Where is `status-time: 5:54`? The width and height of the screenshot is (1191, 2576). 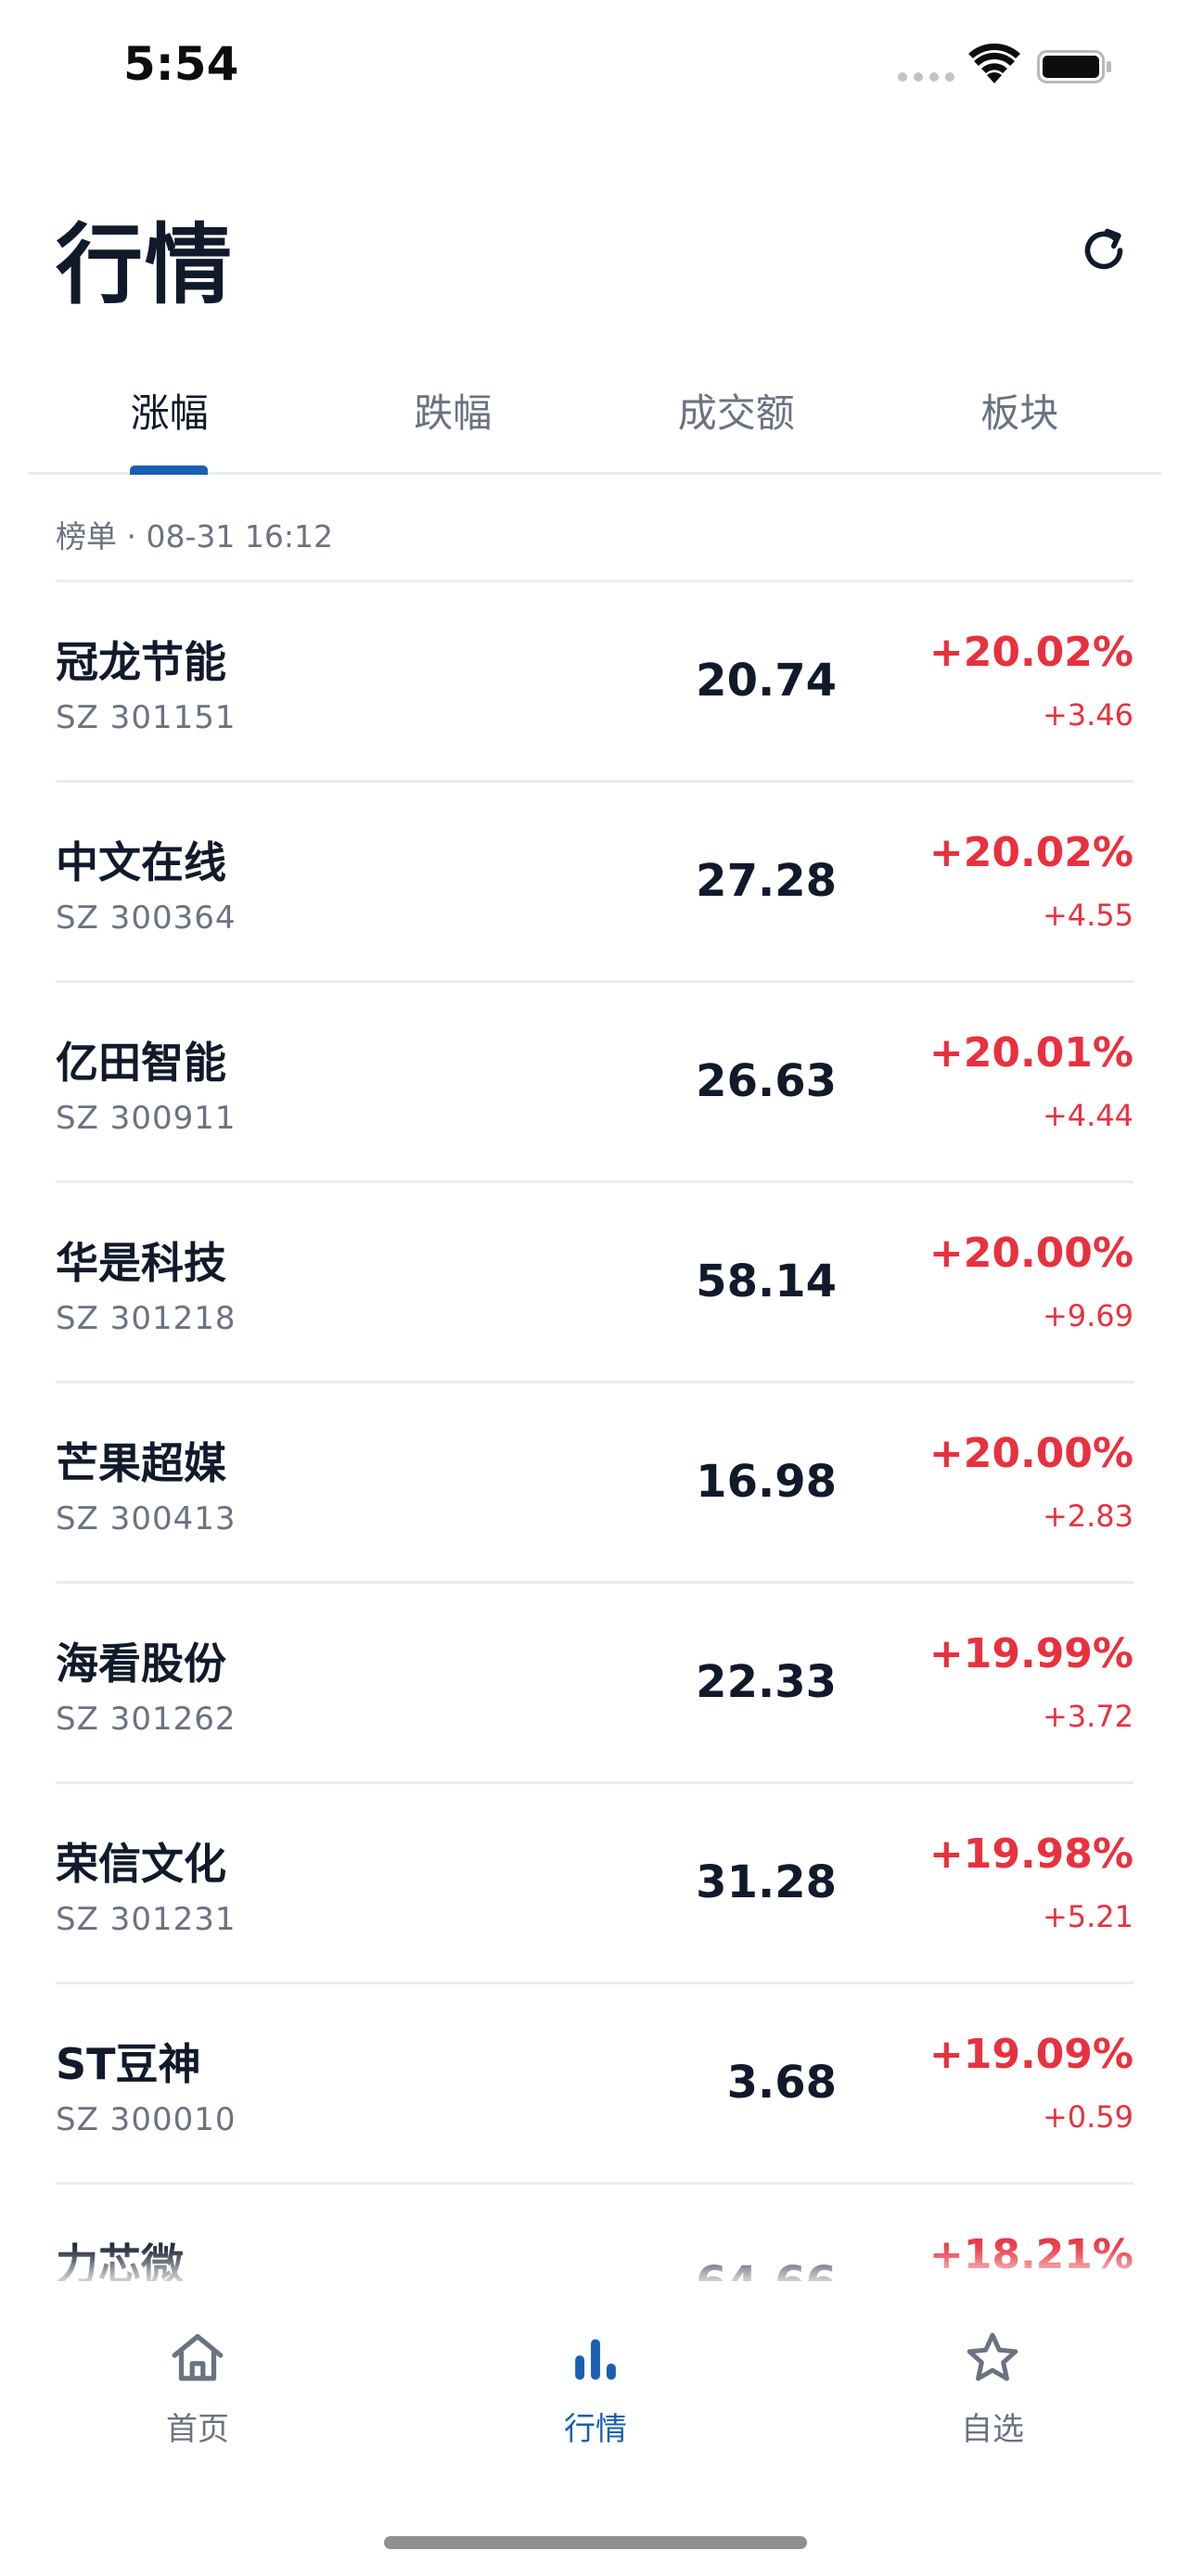 status-time: 5:54 is located at coordinates (181, 64).